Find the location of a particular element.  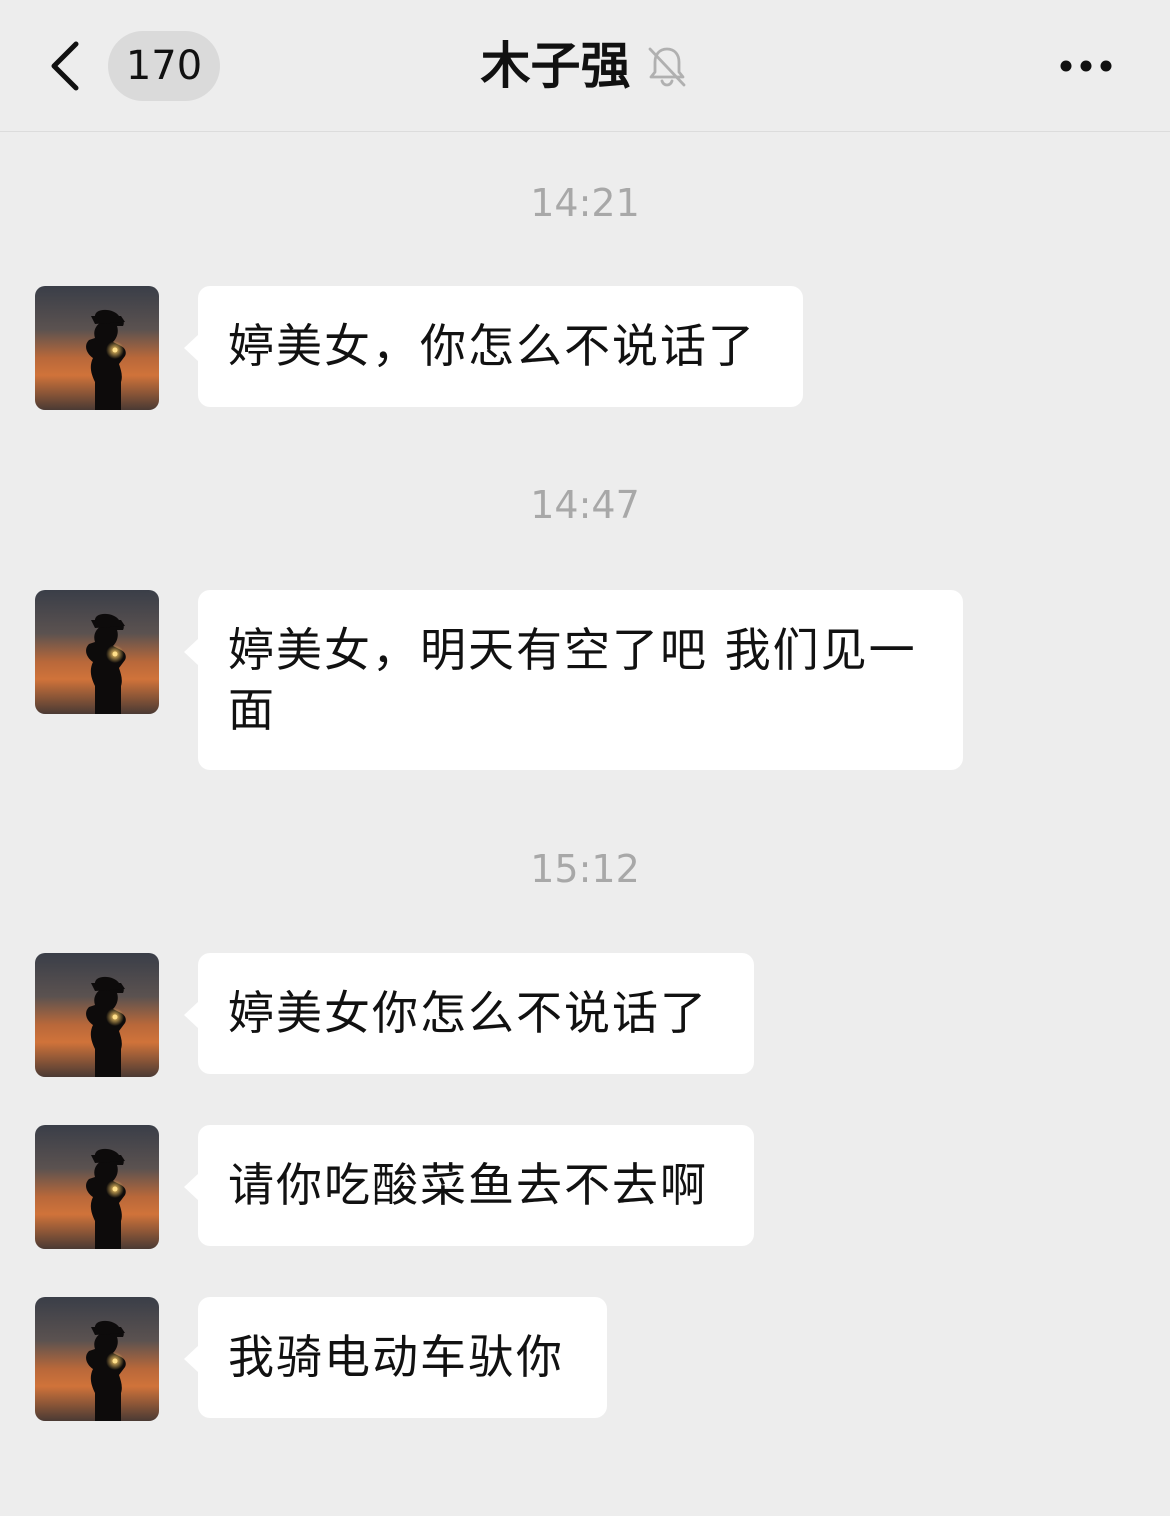

timestamp: 14:21 is located at coordinates (585, 203).